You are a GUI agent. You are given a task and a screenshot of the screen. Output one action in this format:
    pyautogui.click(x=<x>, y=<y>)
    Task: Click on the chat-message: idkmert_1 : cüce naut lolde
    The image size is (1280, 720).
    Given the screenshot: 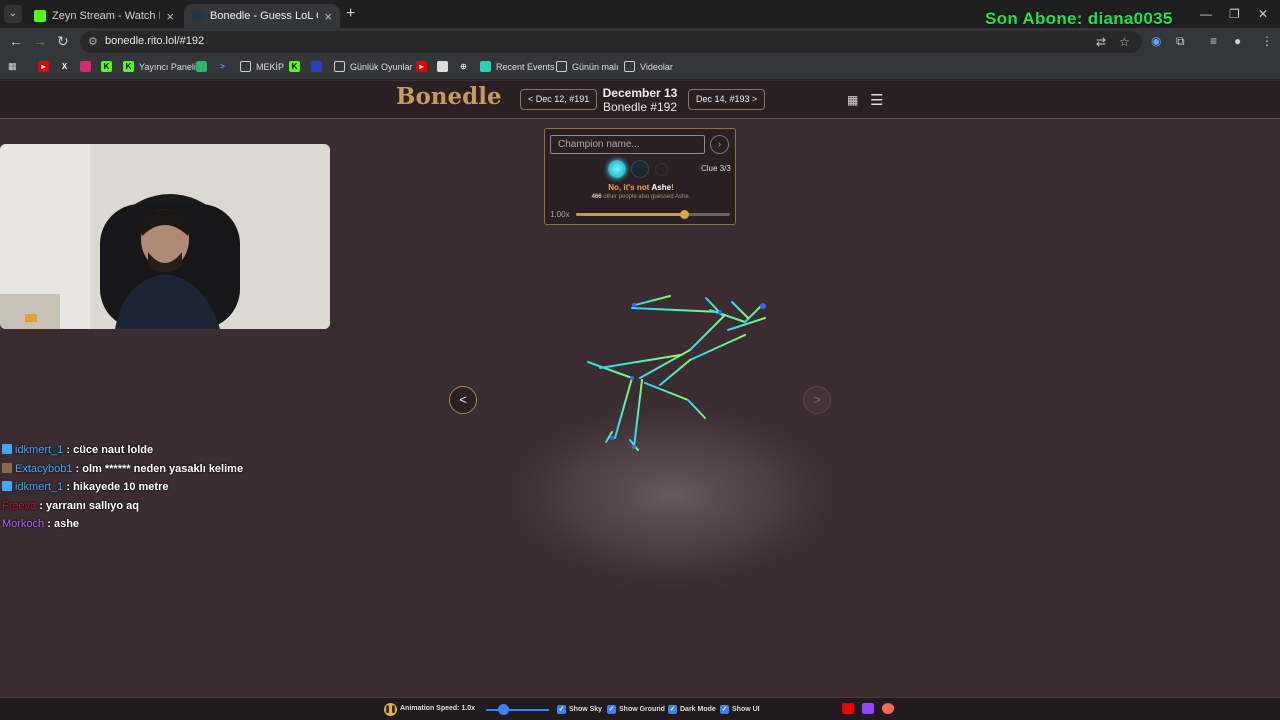 What is the action you would take?
    pyautogui.click(x=122, y=453)
    